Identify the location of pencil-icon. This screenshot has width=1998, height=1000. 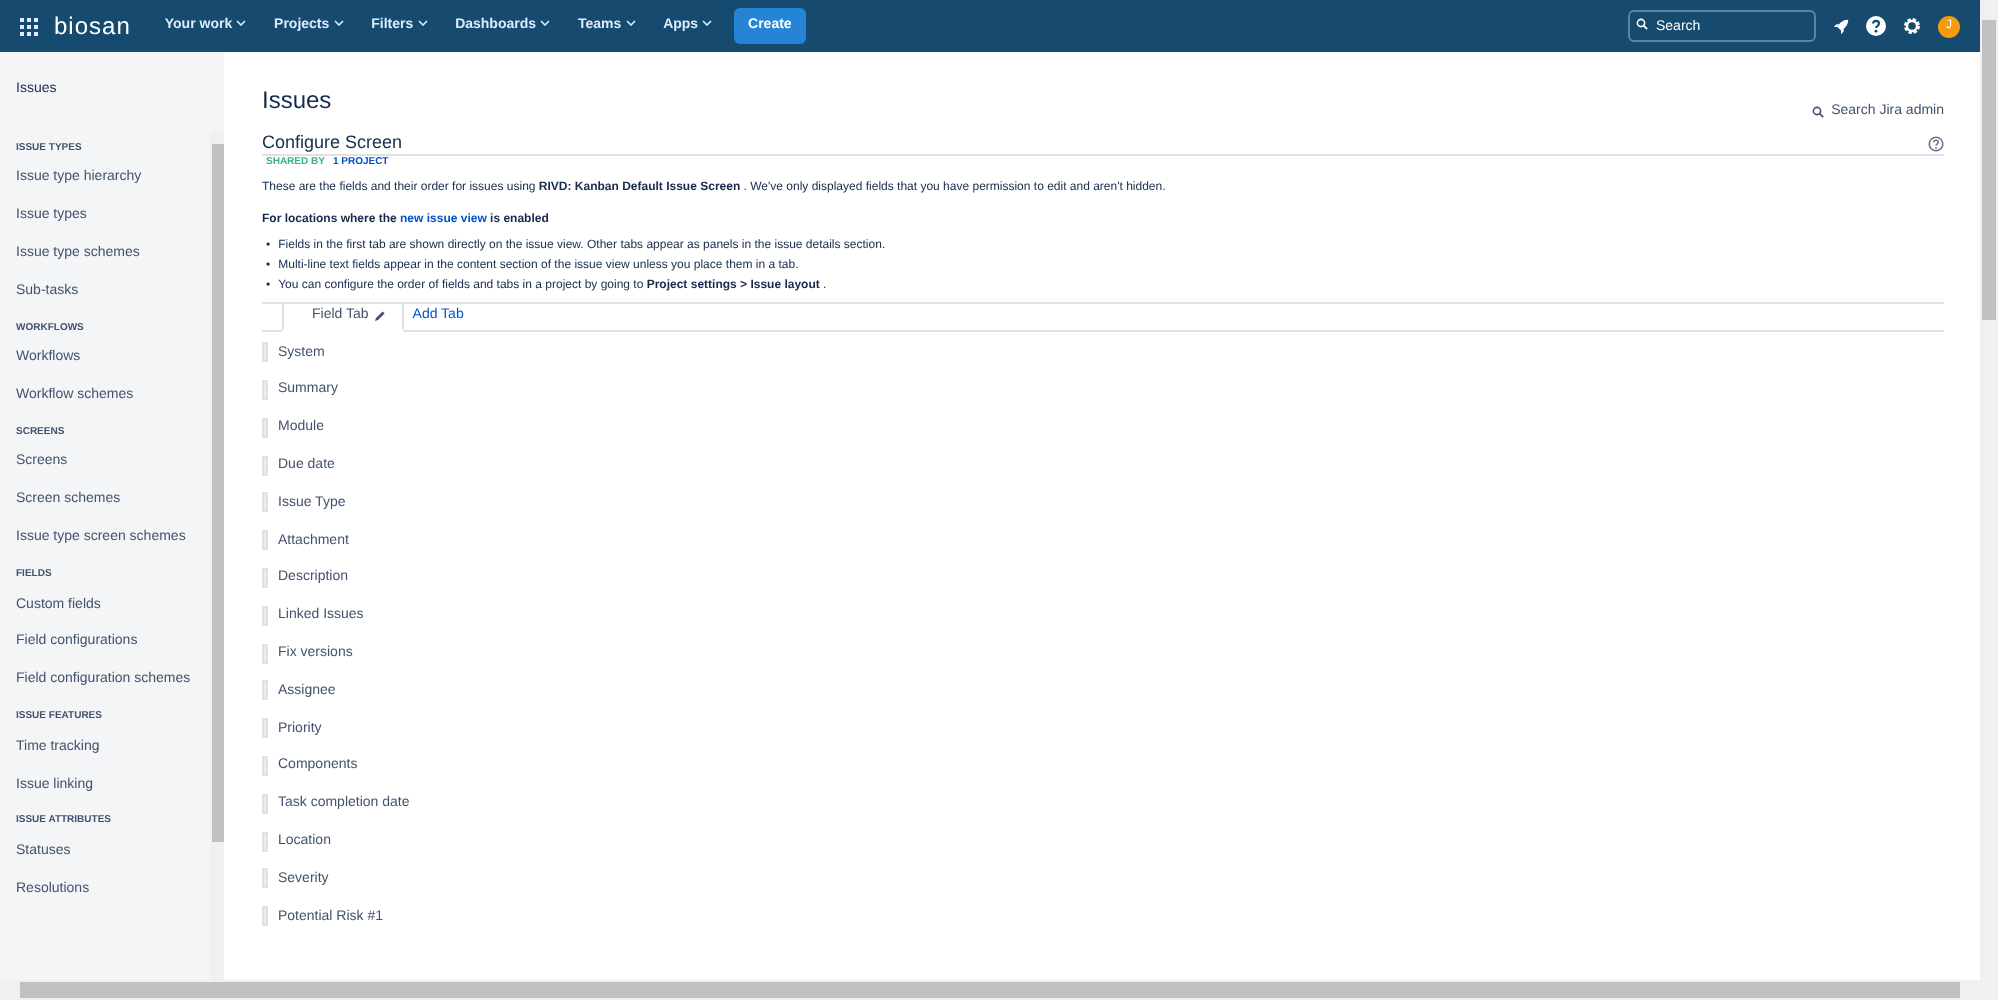
(380, 315).